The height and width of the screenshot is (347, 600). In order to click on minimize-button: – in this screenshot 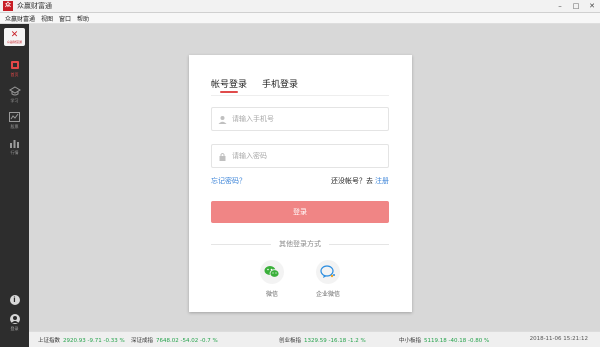, I will do `click(560, 6)`.